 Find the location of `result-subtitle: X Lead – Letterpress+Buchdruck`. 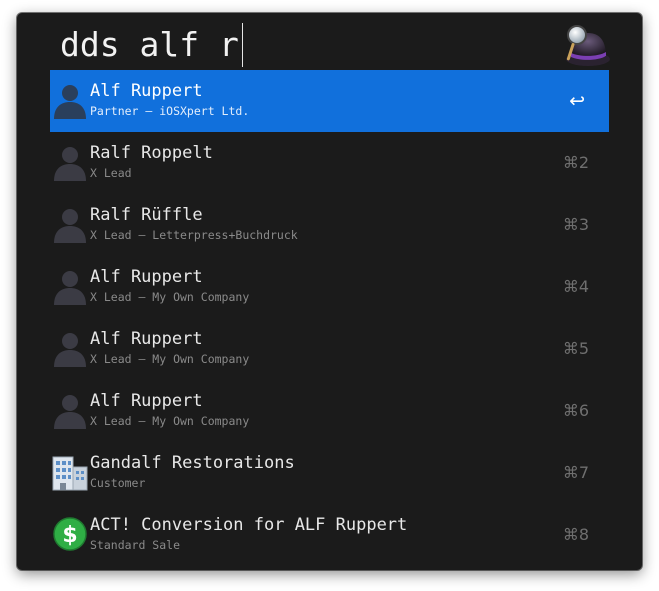

result-subtitle: X Lead – Letterpress+Buchdruck is located at coordinates (194, 235).